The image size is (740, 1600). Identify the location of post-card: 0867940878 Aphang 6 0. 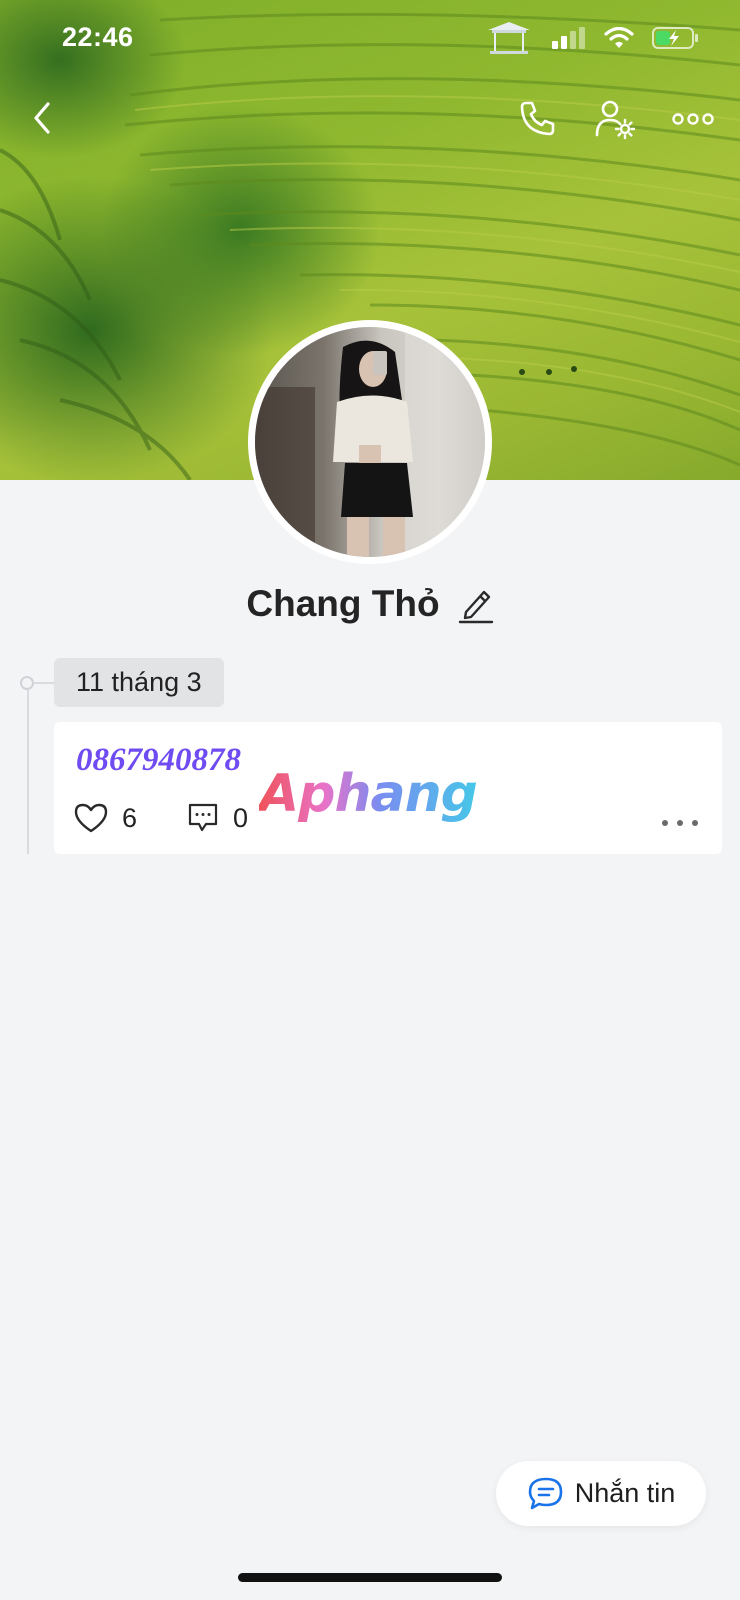
(388, 788).